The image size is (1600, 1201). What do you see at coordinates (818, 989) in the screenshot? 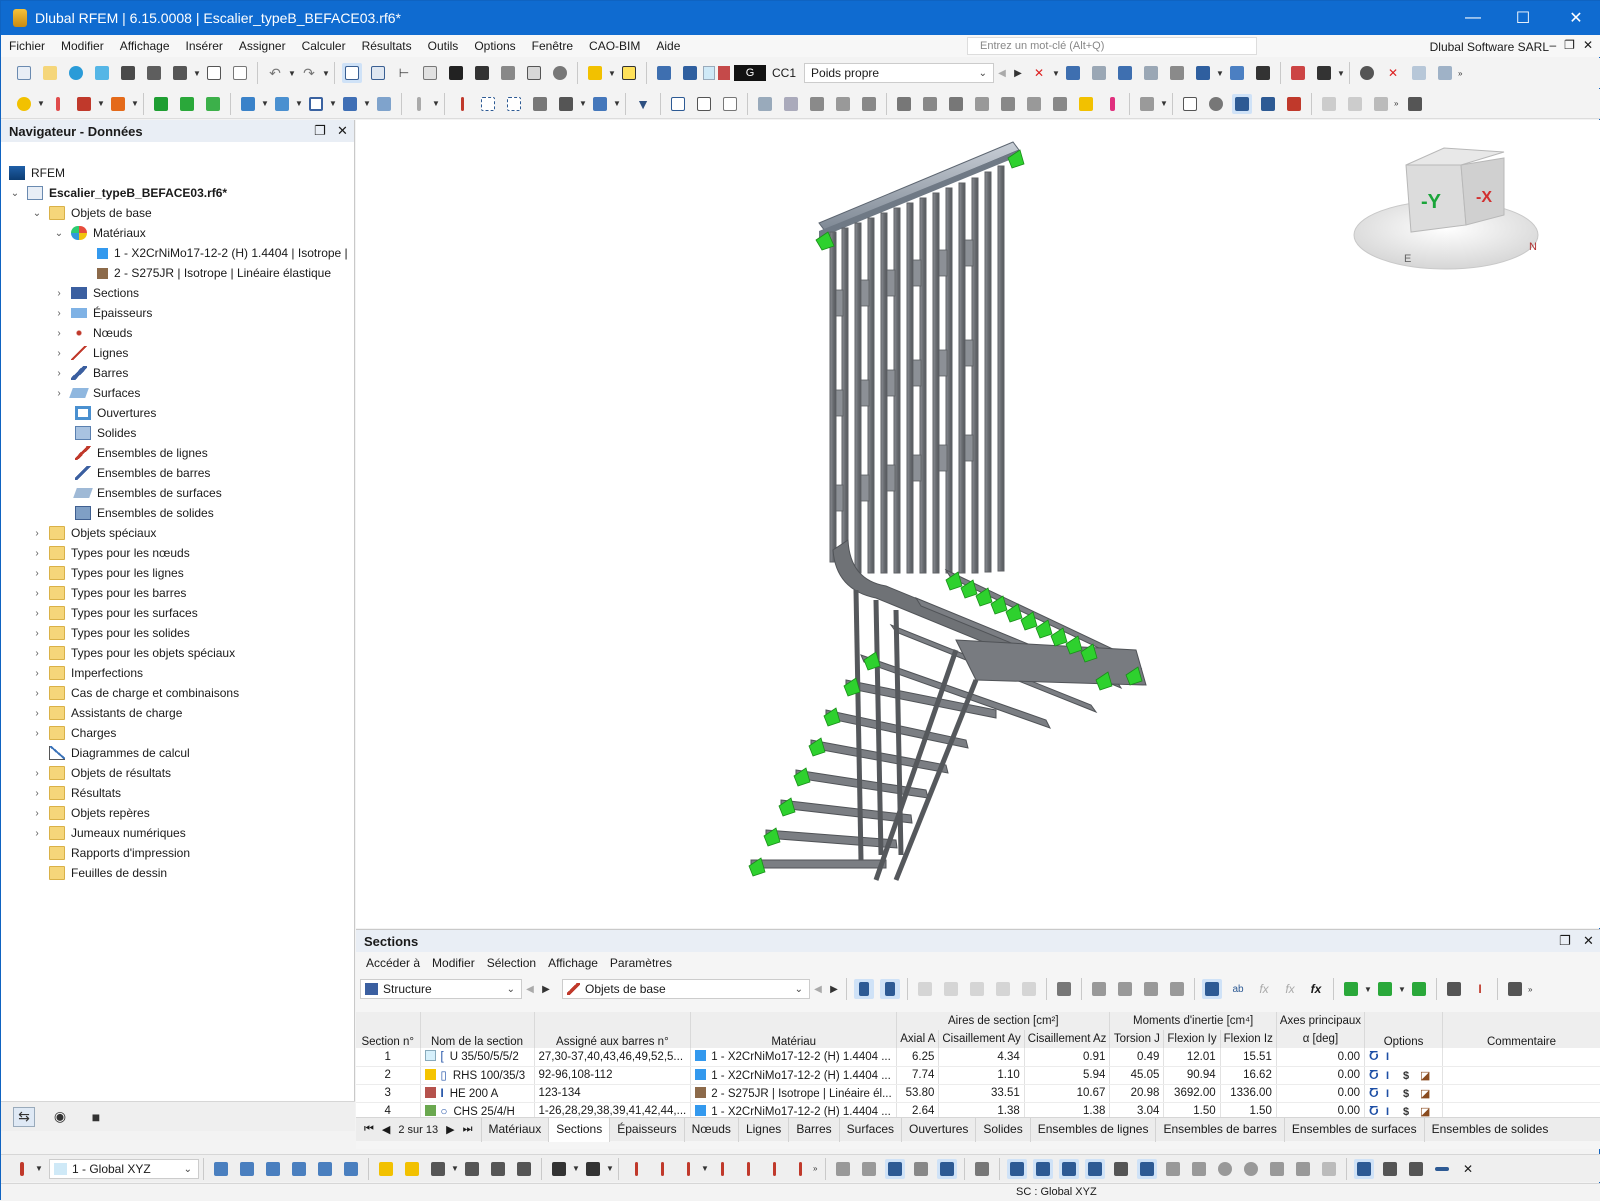
I see `previous-object-icon: ◀` at bounding box center [818, 989].